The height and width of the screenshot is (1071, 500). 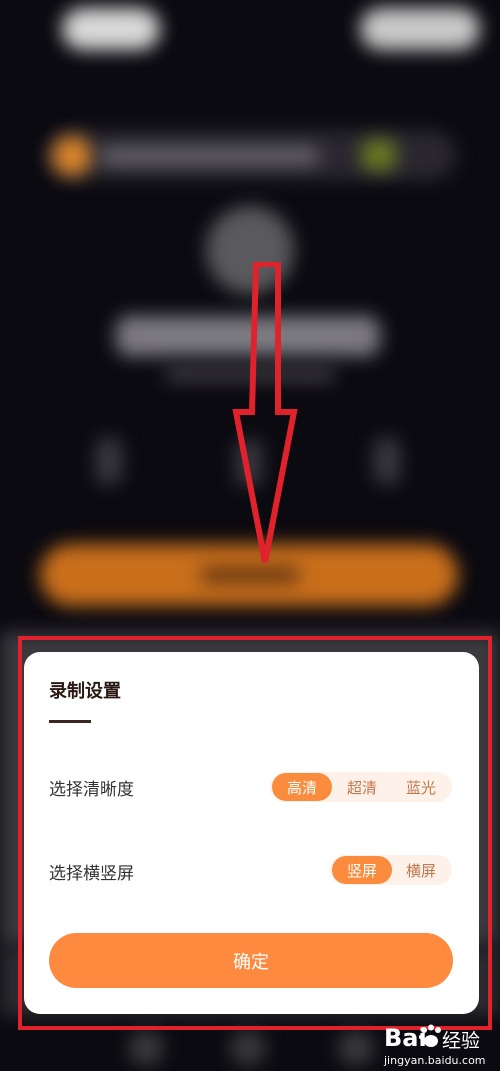 I want to click on resolution-option-bluray: 蓝光, so click(x=421, y=787).